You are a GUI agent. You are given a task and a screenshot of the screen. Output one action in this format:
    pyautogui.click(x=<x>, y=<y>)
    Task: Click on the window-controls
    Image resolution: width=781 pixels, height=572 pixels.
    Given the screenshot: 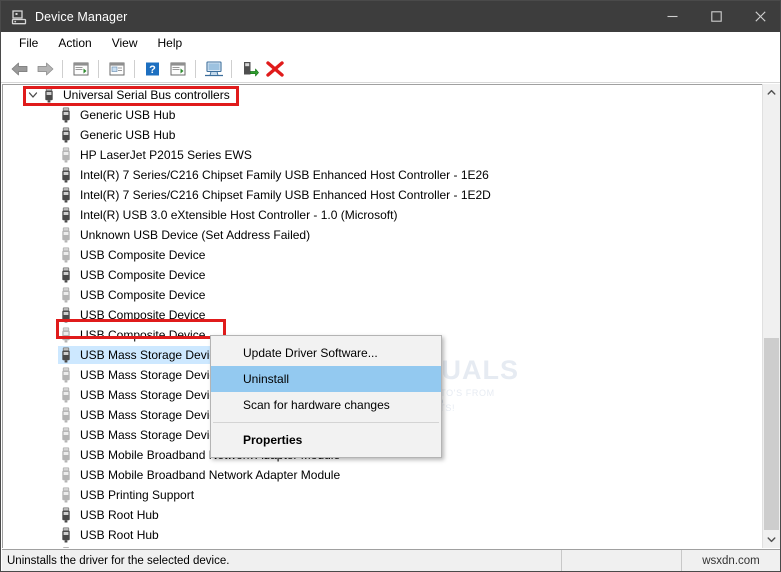 What is the action you would take?
    pyautogui.click(x=715, y=16)
    